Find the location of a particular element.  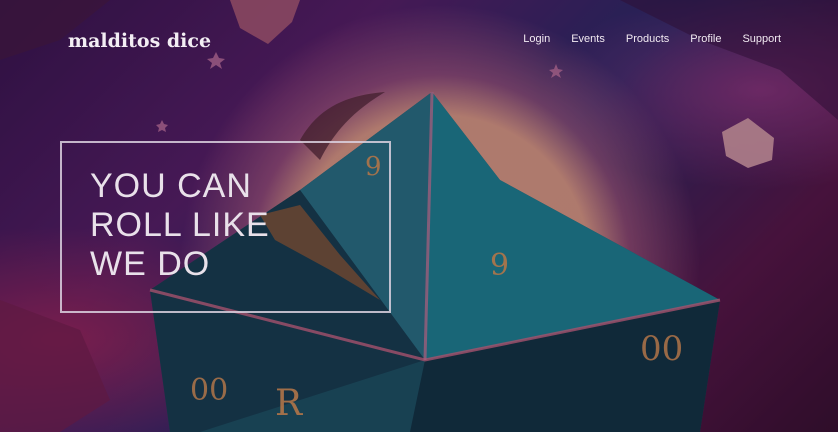

tagline-line-2: ROLL LIKE is located at coordinates (180, 225).